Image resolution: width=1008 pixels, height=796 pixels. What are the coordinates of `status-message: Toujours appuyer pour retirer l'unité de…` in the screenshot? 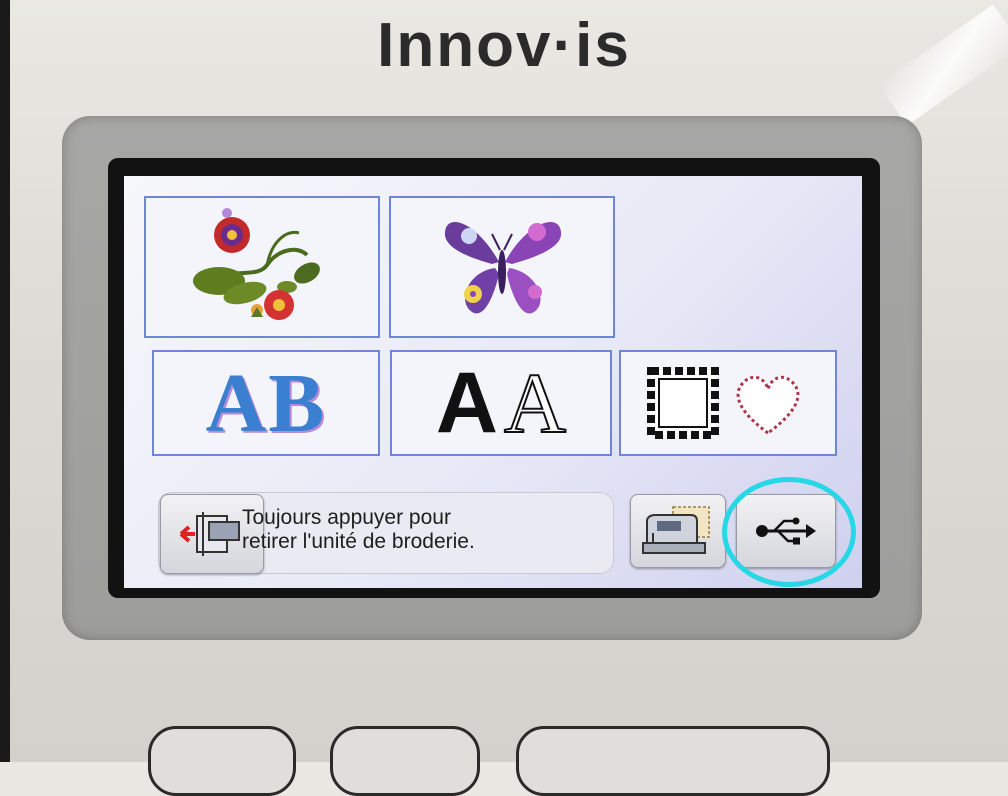 It's located at (427, 530).